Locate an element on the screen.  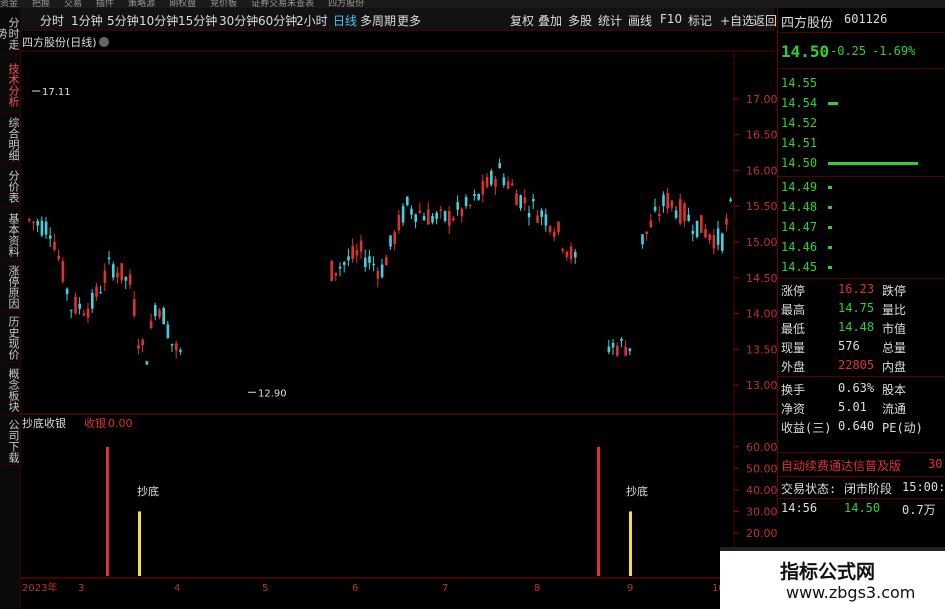
period-tab: 更多 is located at coordinates (409, 20).